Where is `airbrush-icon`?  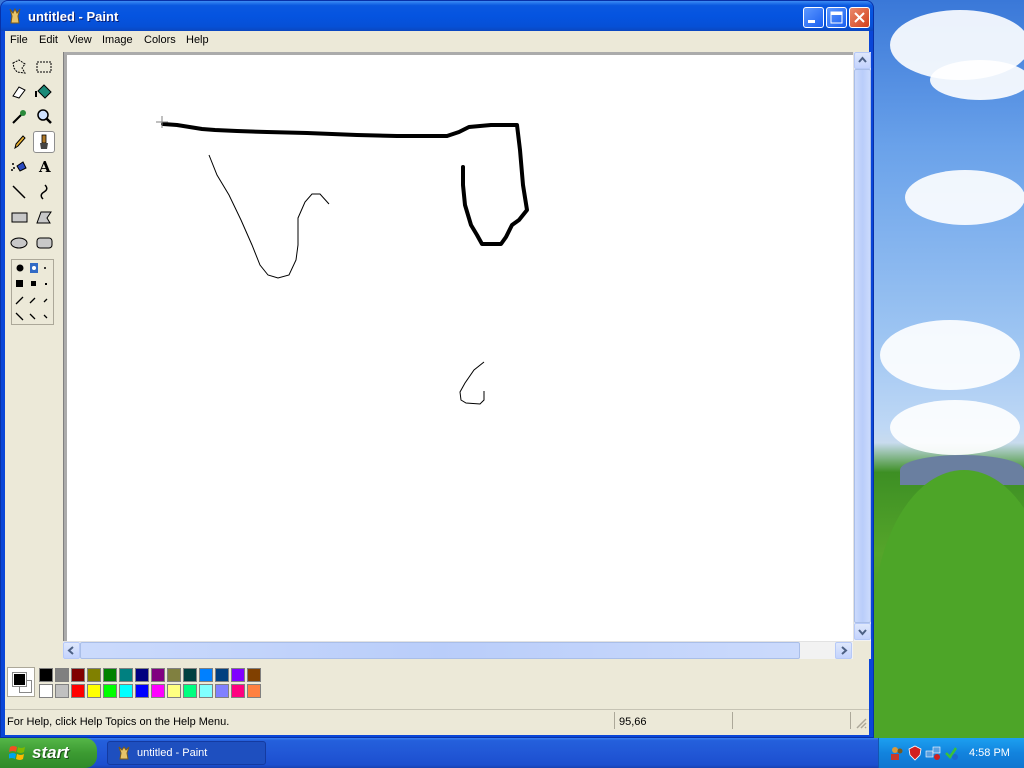
airbrush-icon is located at coordinates (19, 166).